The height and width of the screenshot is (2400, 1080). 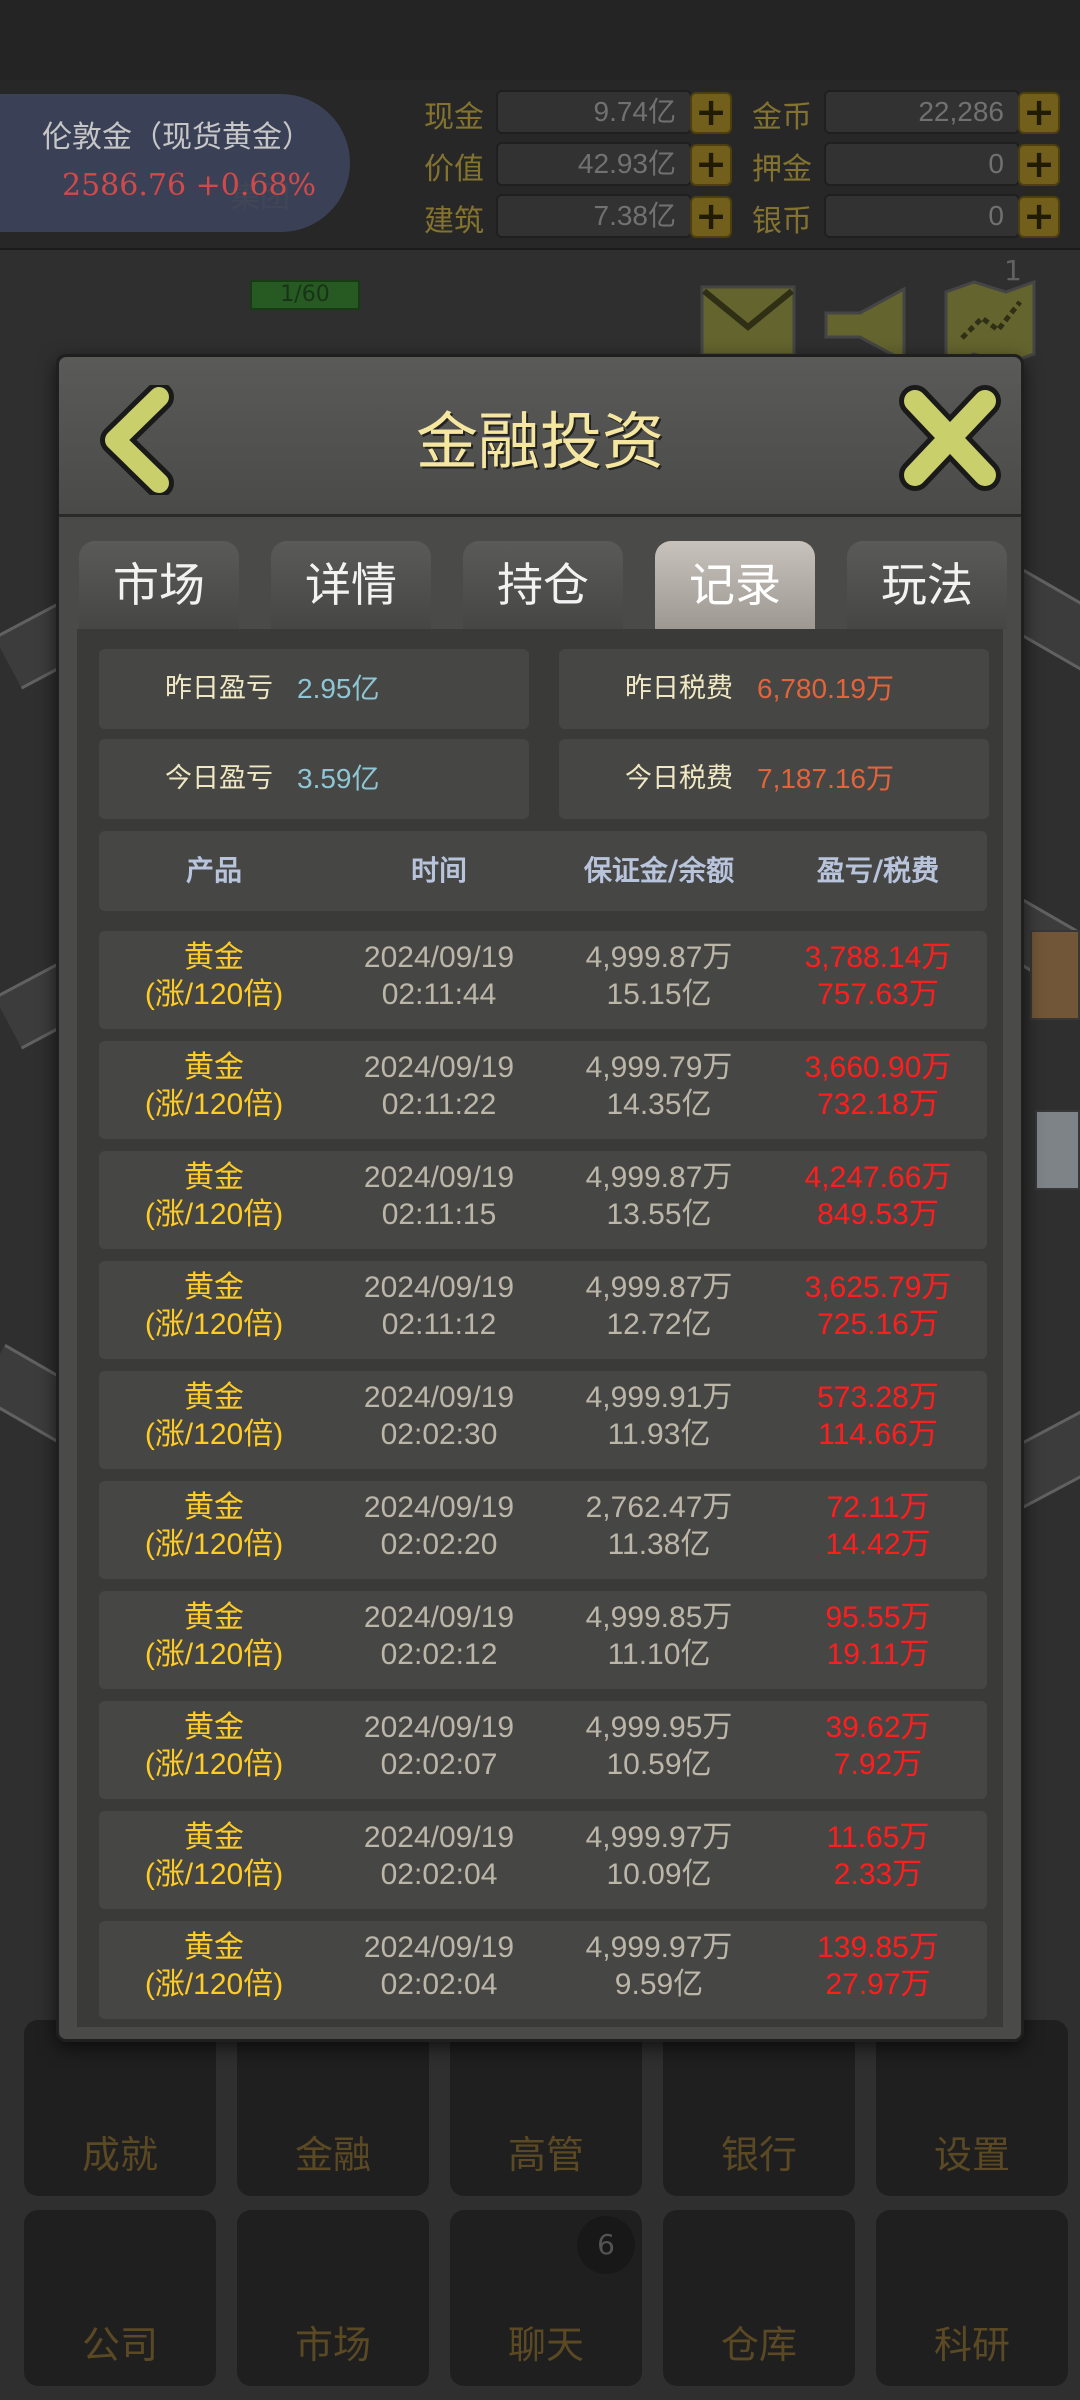 I want to click on table-header: 产品 时间 保证金/余额 盈亏/税费, so click(x=543, y=871).